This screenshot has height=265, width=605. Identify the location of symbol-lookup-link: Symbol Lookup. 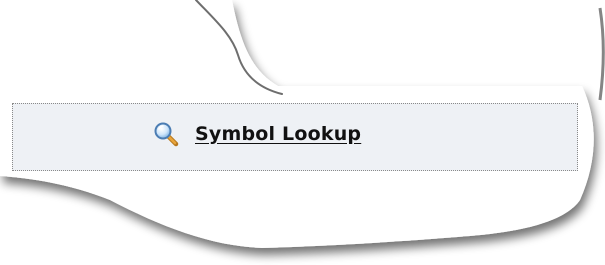
(257, 134).